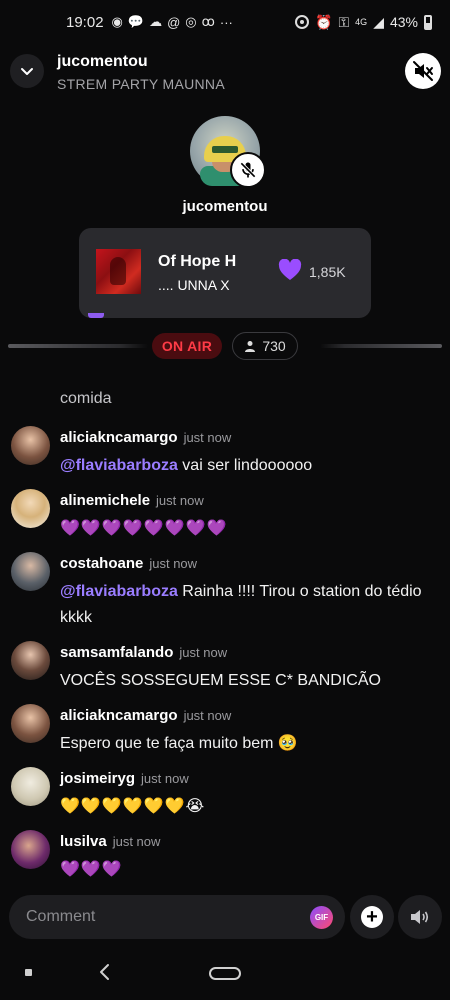  I want to click on speaker-volume-icon, so click(420, 917).